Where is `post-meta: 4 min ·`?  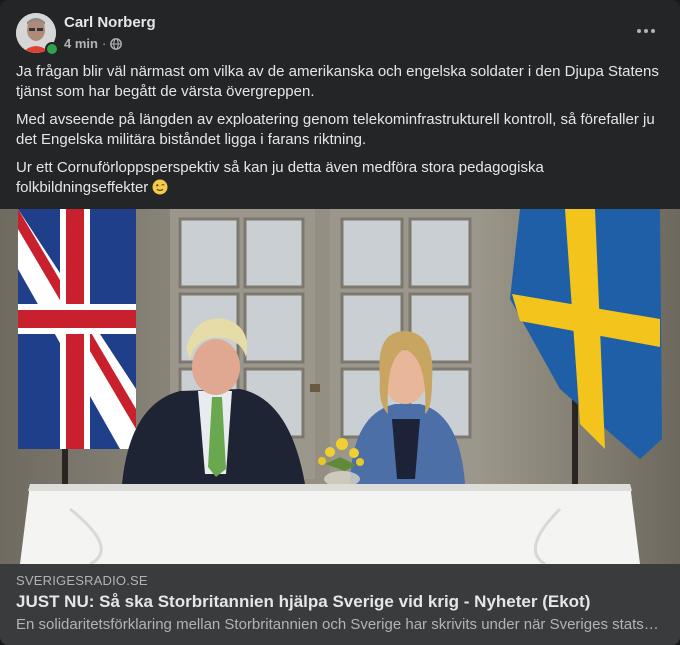 post-meta: 4 min · is located at coordinates (93, 43).